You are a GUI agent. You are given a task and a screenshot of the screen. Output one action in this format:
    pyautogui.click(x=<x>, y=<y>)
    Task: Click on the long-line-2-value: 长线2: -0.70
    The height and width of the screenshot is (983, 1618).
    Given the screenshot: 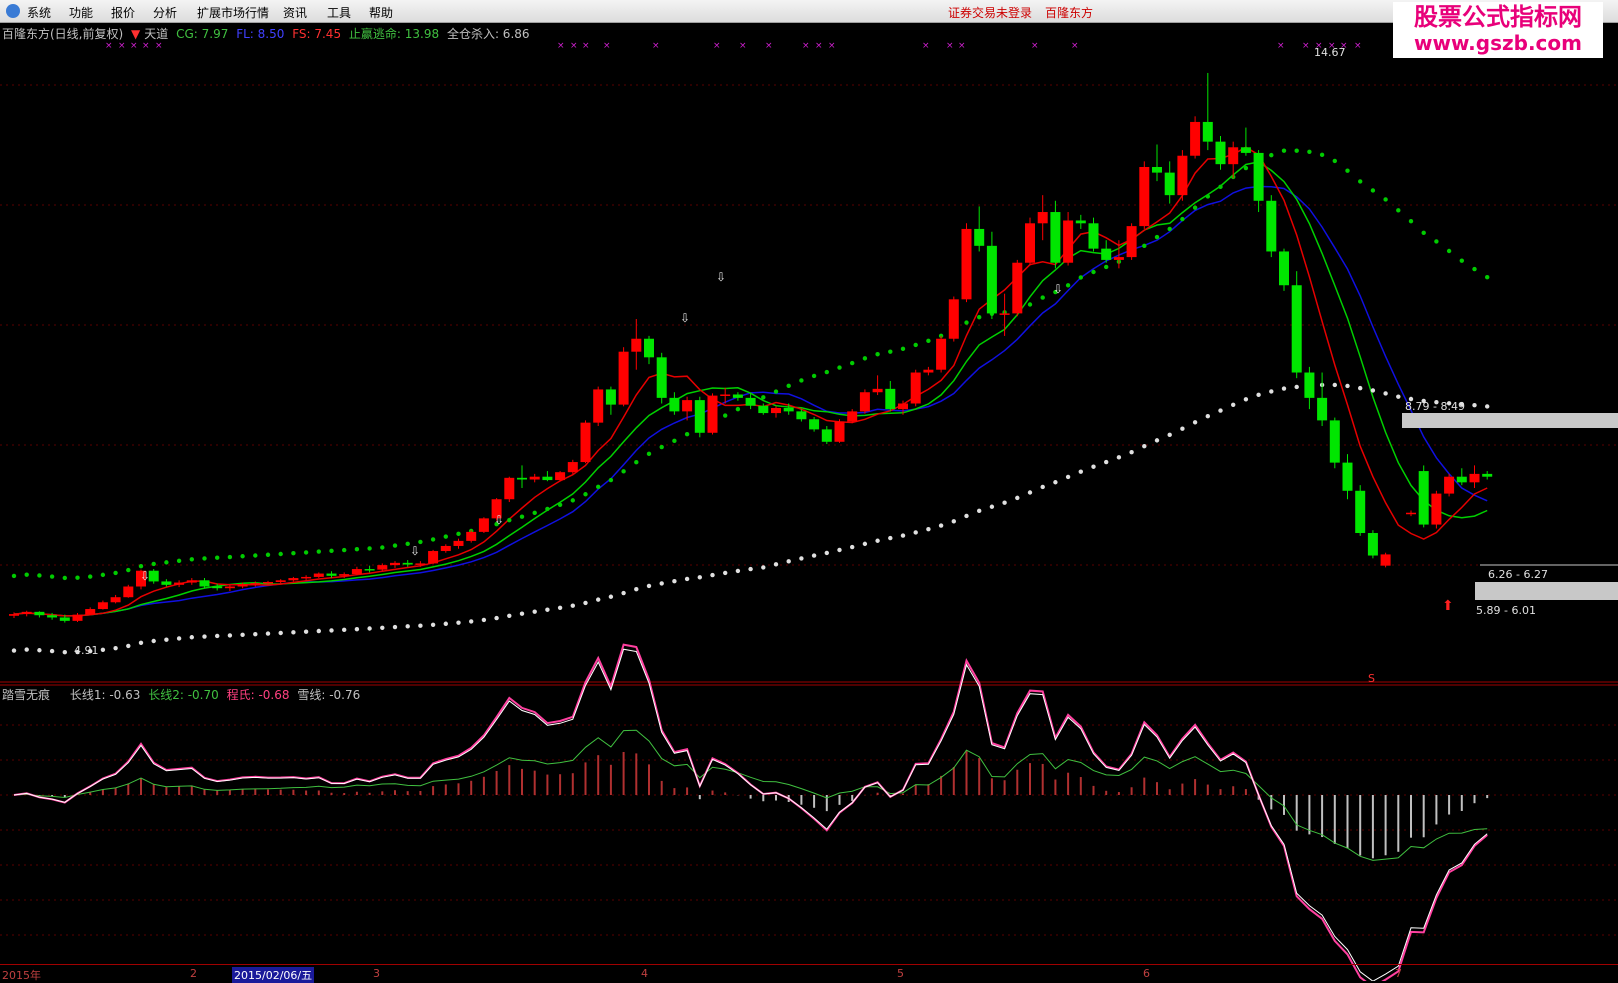 What is the action you would take?
    pyautogui.click(x=183, y=695)
    